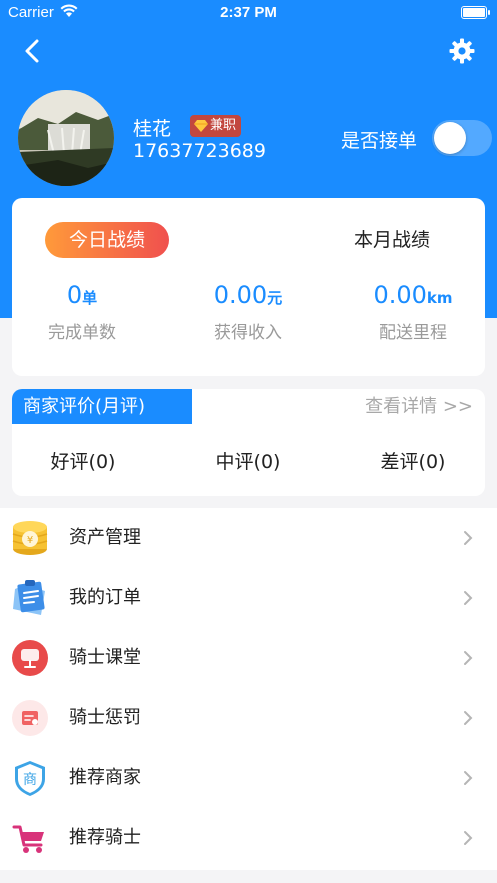  I want to click on stat-unit: 单, so click(90, 298).